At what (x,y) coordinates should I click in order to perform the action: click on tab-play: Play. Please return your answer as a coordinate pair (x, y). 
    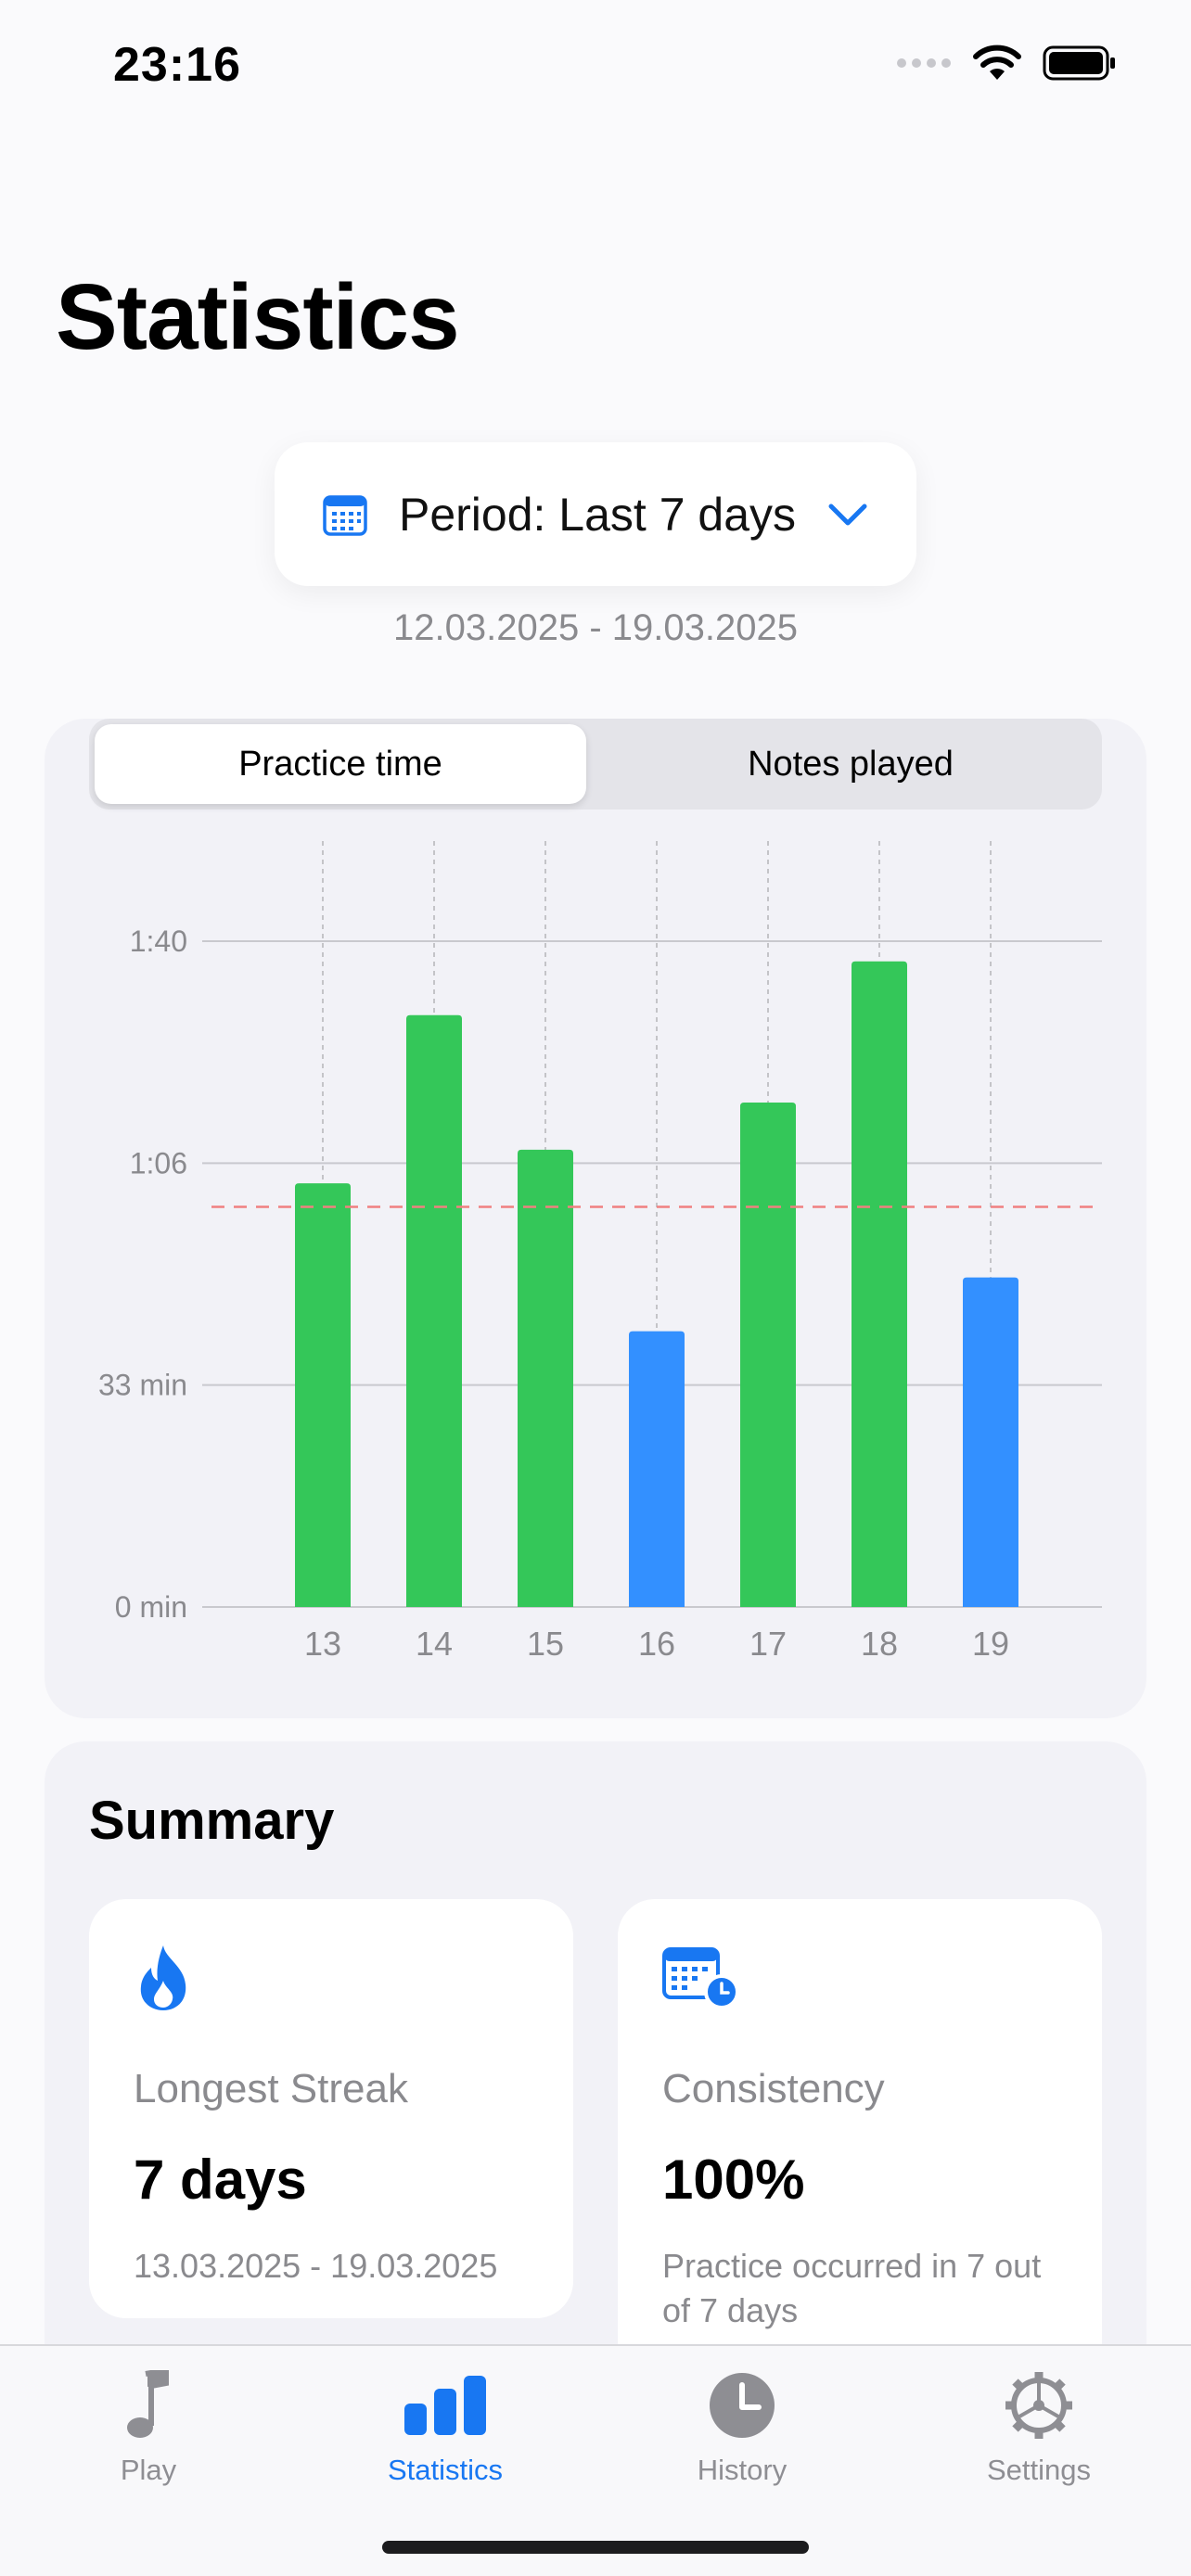
    Looking at the image, I should click on (148, 2433).